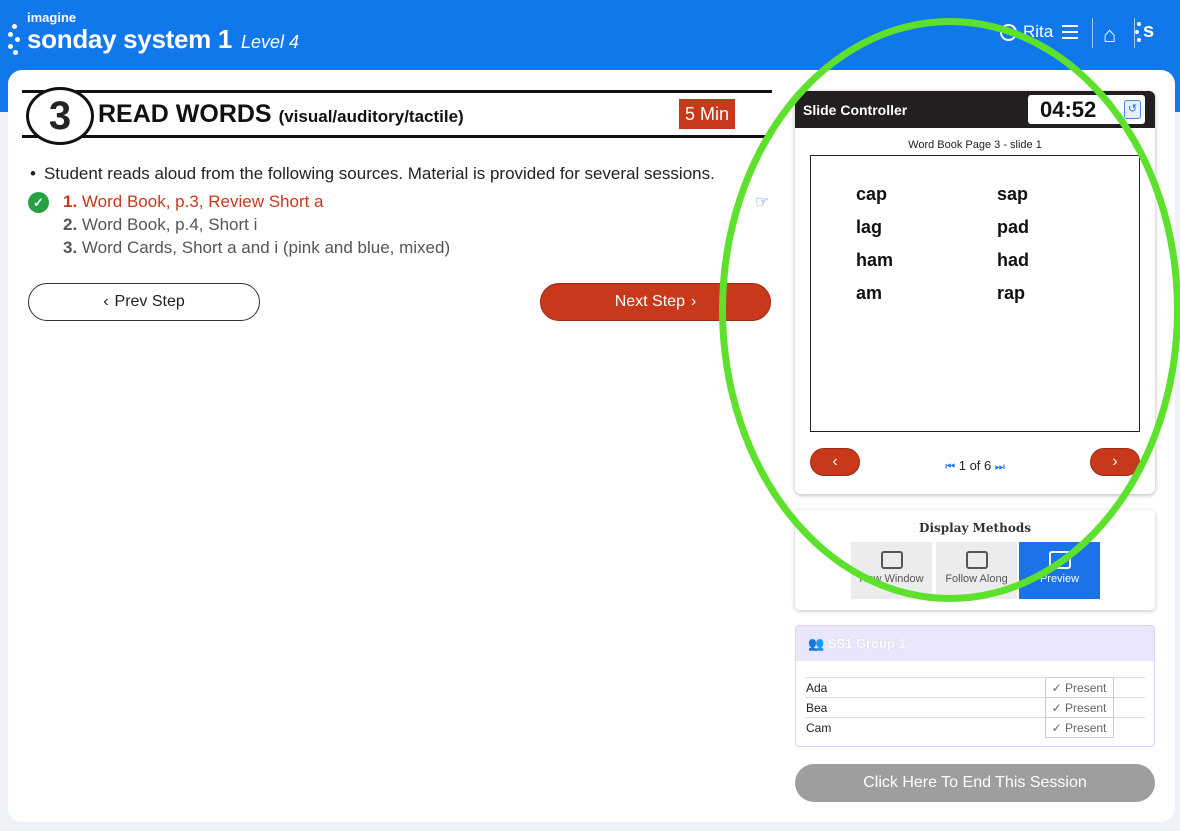 The width and height of the screenshot is (1180, 831). Describe the element at coordinates (869, 293) in the screenshot. I see `slide-word: am` at that location.